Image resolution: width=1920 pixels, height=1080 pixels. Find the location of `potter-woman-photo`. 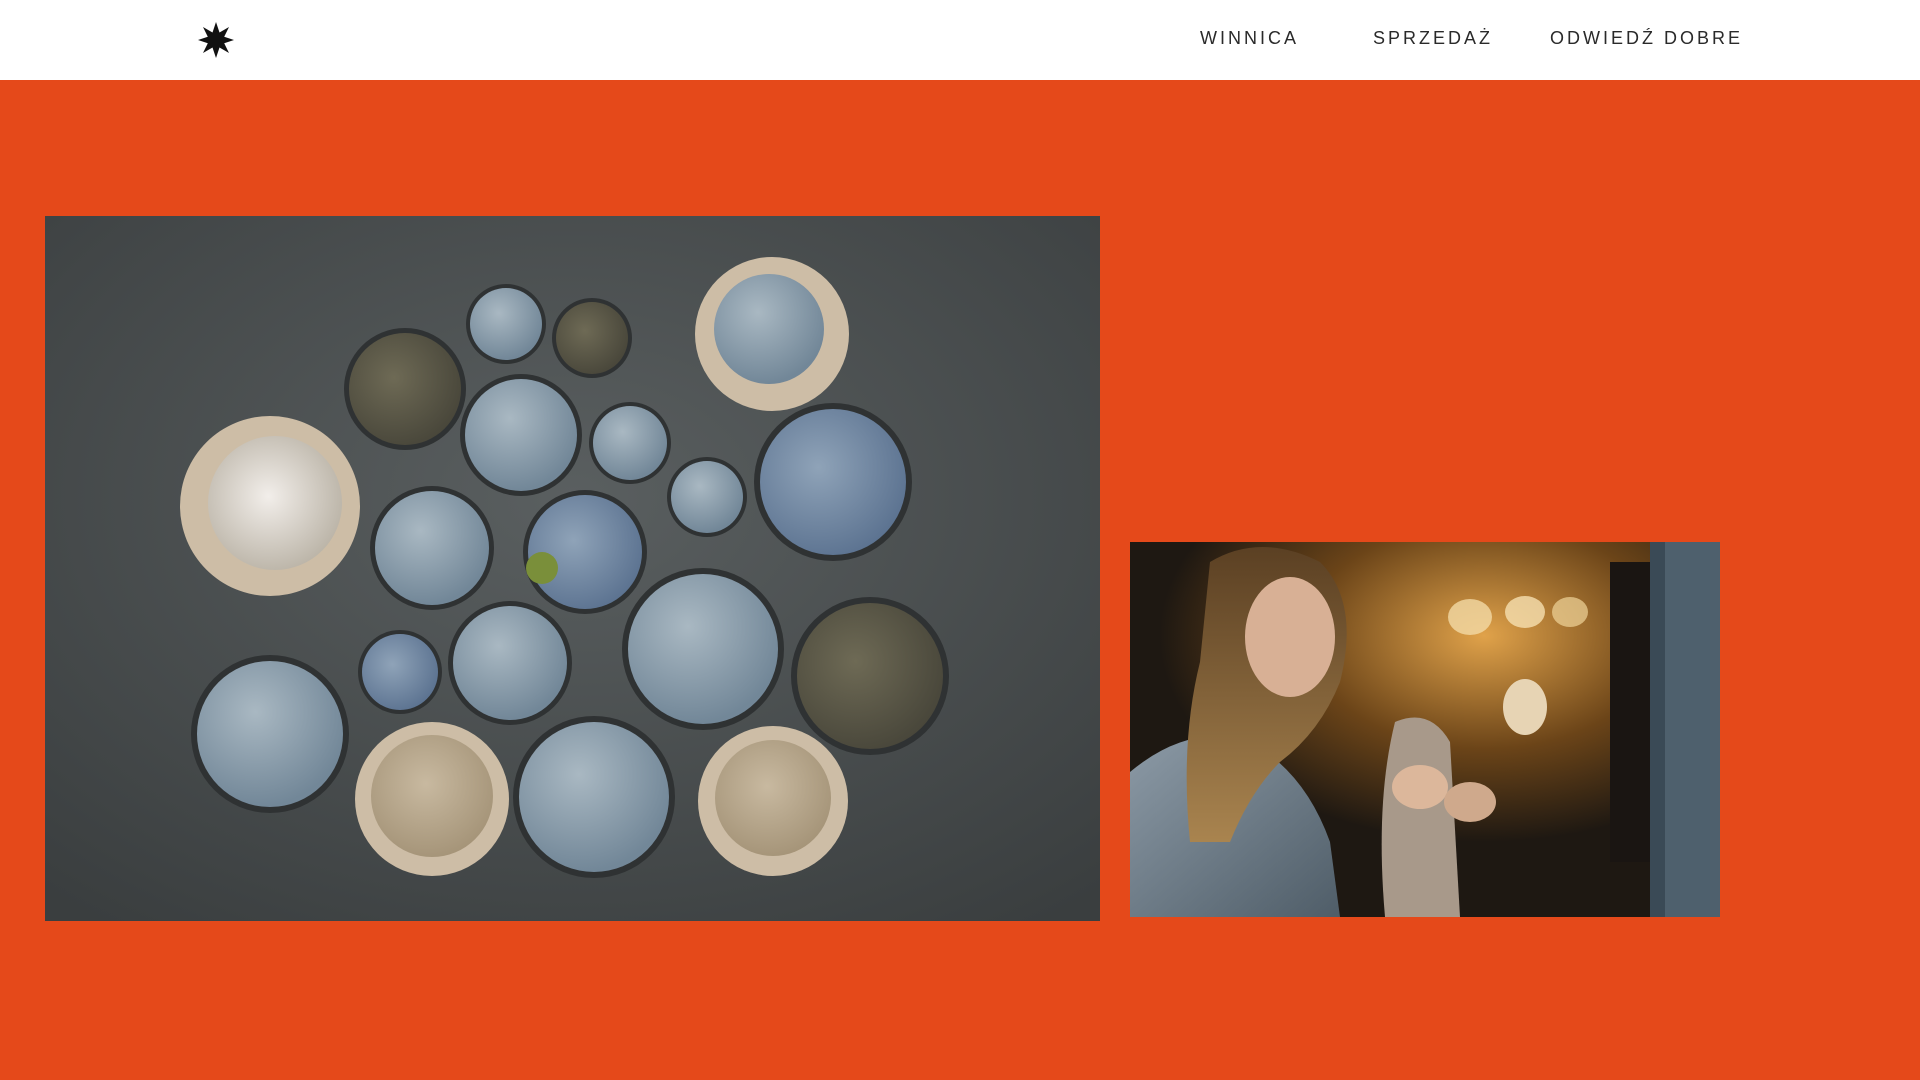

potter-woman-photo is located at coordinates (1425, 729).